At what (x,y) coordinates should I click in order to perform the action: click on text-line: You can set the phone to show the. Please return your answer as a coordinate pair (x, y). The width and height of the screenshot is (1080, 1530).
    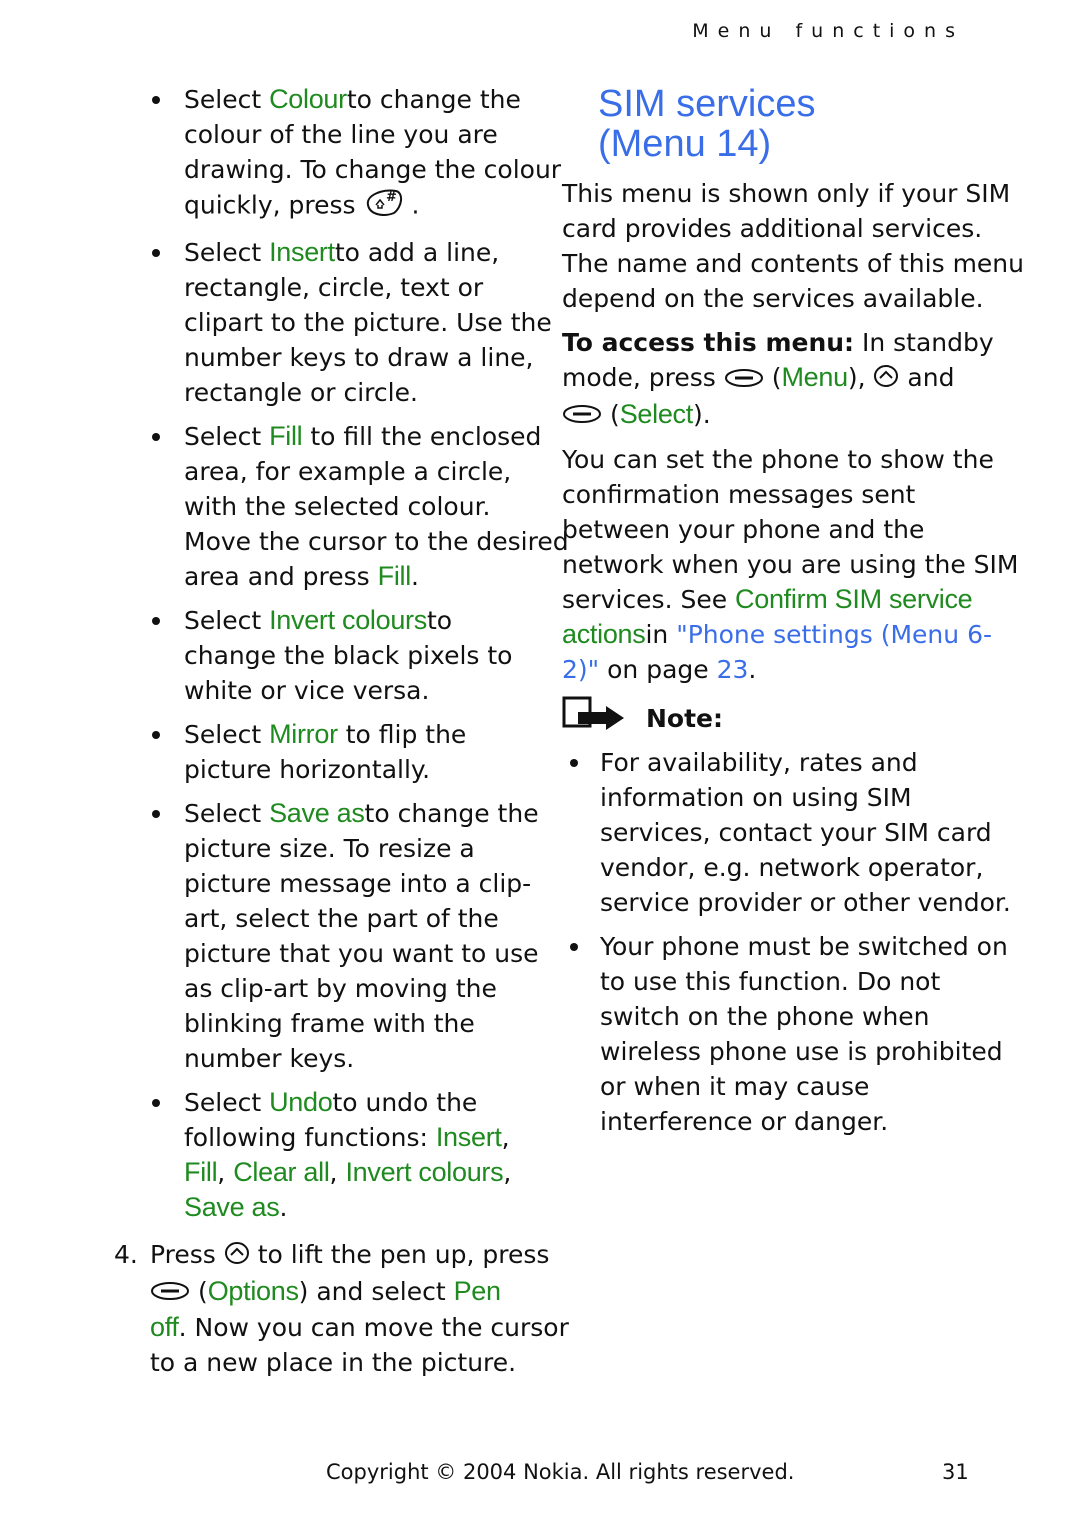
    Looking at the image, I should click on (778, 459).